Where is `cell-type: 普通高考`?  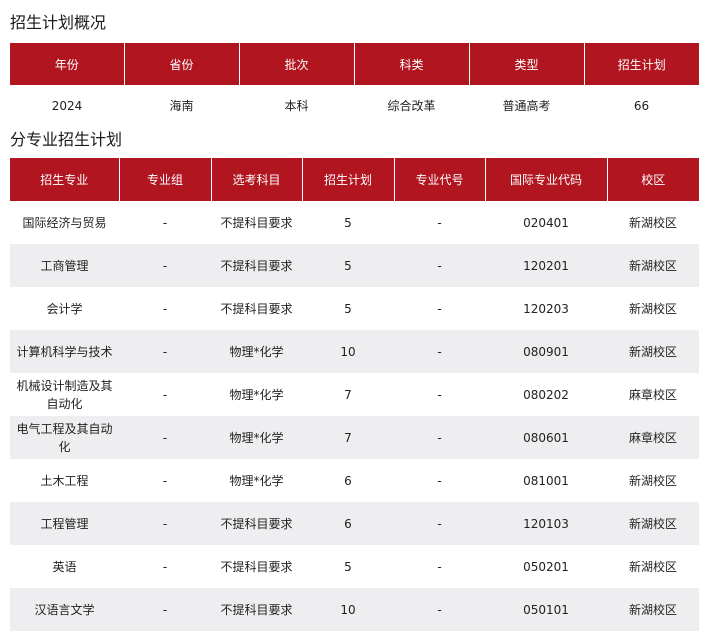 cell-type: 普通高考 is located at coordinates (526, 106).